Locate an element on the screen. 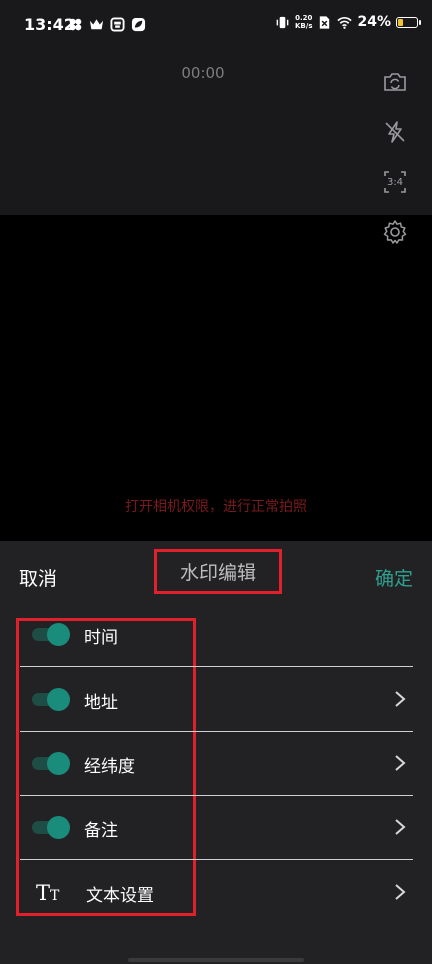  note-label: 备注 is located at coordinates (101, 831).